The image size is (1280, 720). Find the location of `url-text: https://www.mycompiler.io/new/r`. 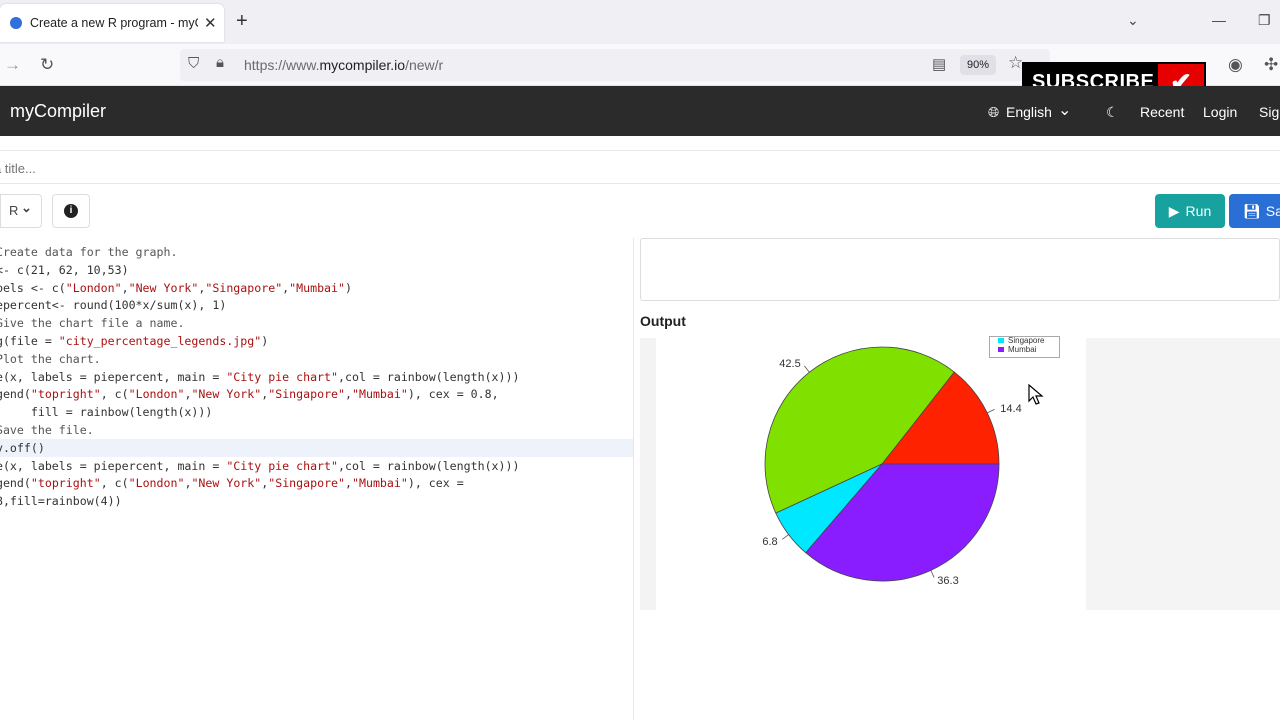

url-text: https://www.mycompiler.io/new/r is located at coordinates (343, 65).